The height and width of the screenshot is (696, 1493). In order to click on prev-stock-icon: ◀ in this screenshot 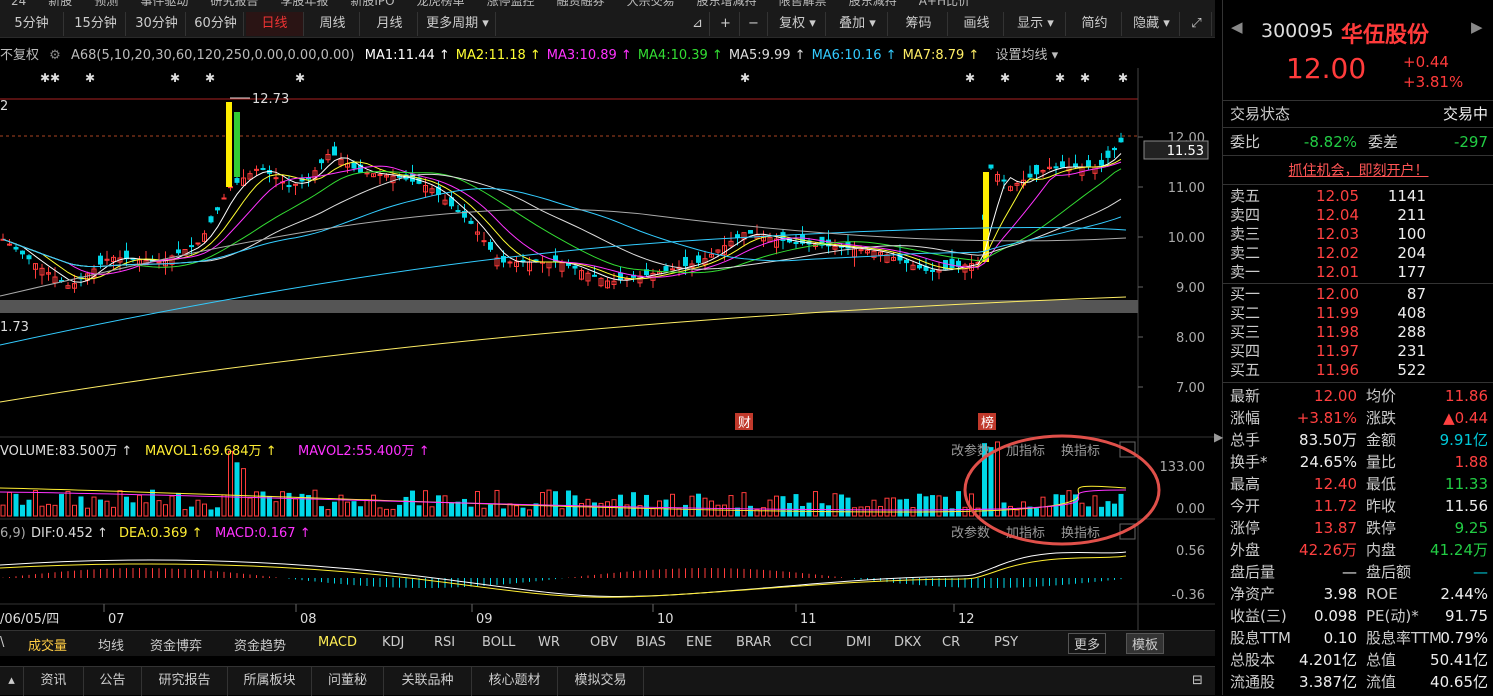, I will do `click(1237, 27)`.